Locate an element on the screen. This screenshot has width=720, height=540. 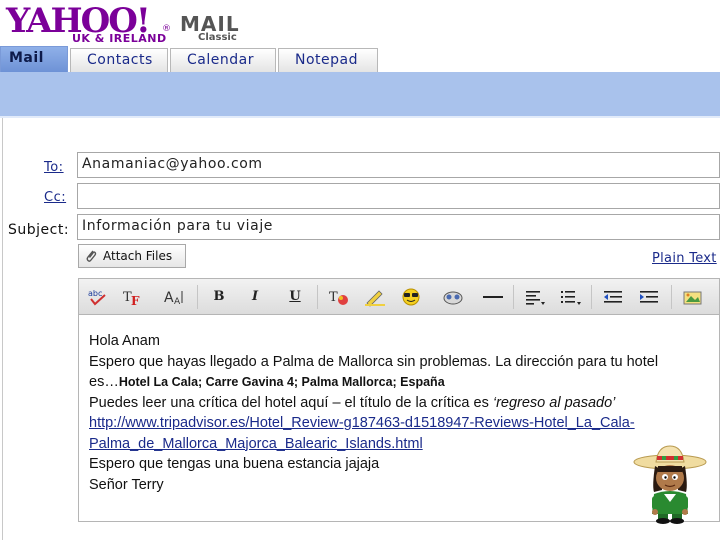
formatting-toolbar: abc TF AA B I U T is located at coordinates (399, 296).